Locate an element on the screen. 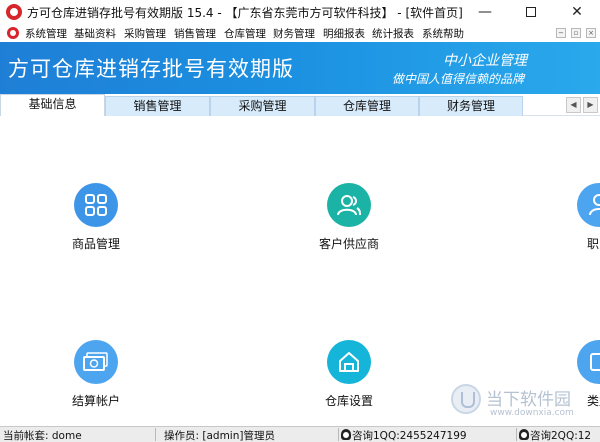 The height and width of the screenshot is (442, 600). tab-finance: 财务管理 is located at coordinates (471, 106).